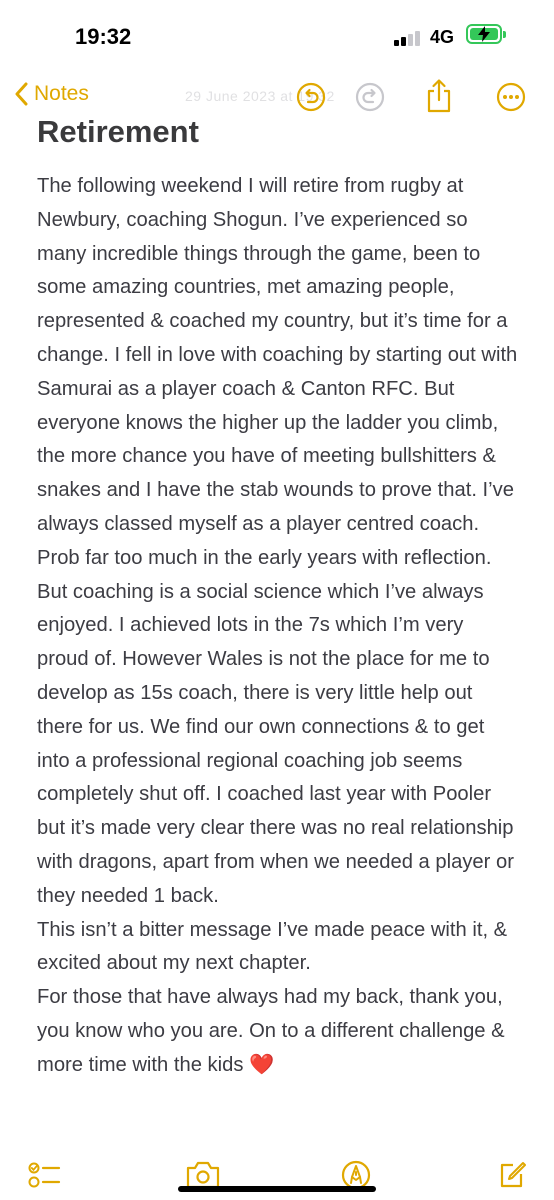  Describe the element at coordinates (511, 97) in the screenshot. I see `more-icon` at that location.